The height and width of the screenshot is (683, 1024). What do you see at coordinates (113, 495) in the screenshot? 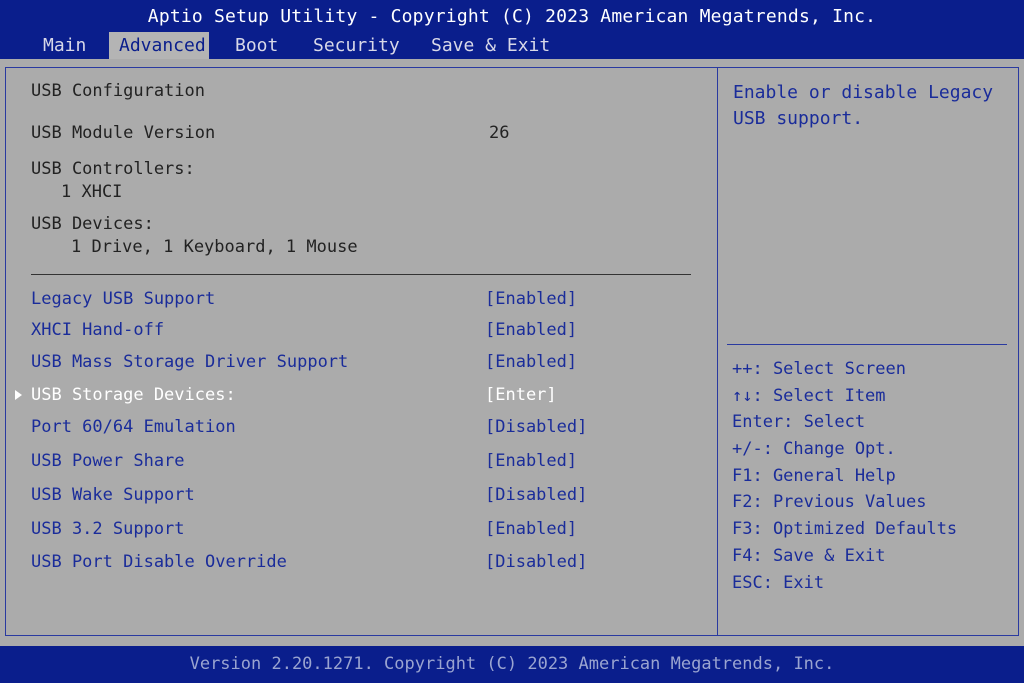
I see `option-label: USB Wake Support` at bounding box center [113, 495].